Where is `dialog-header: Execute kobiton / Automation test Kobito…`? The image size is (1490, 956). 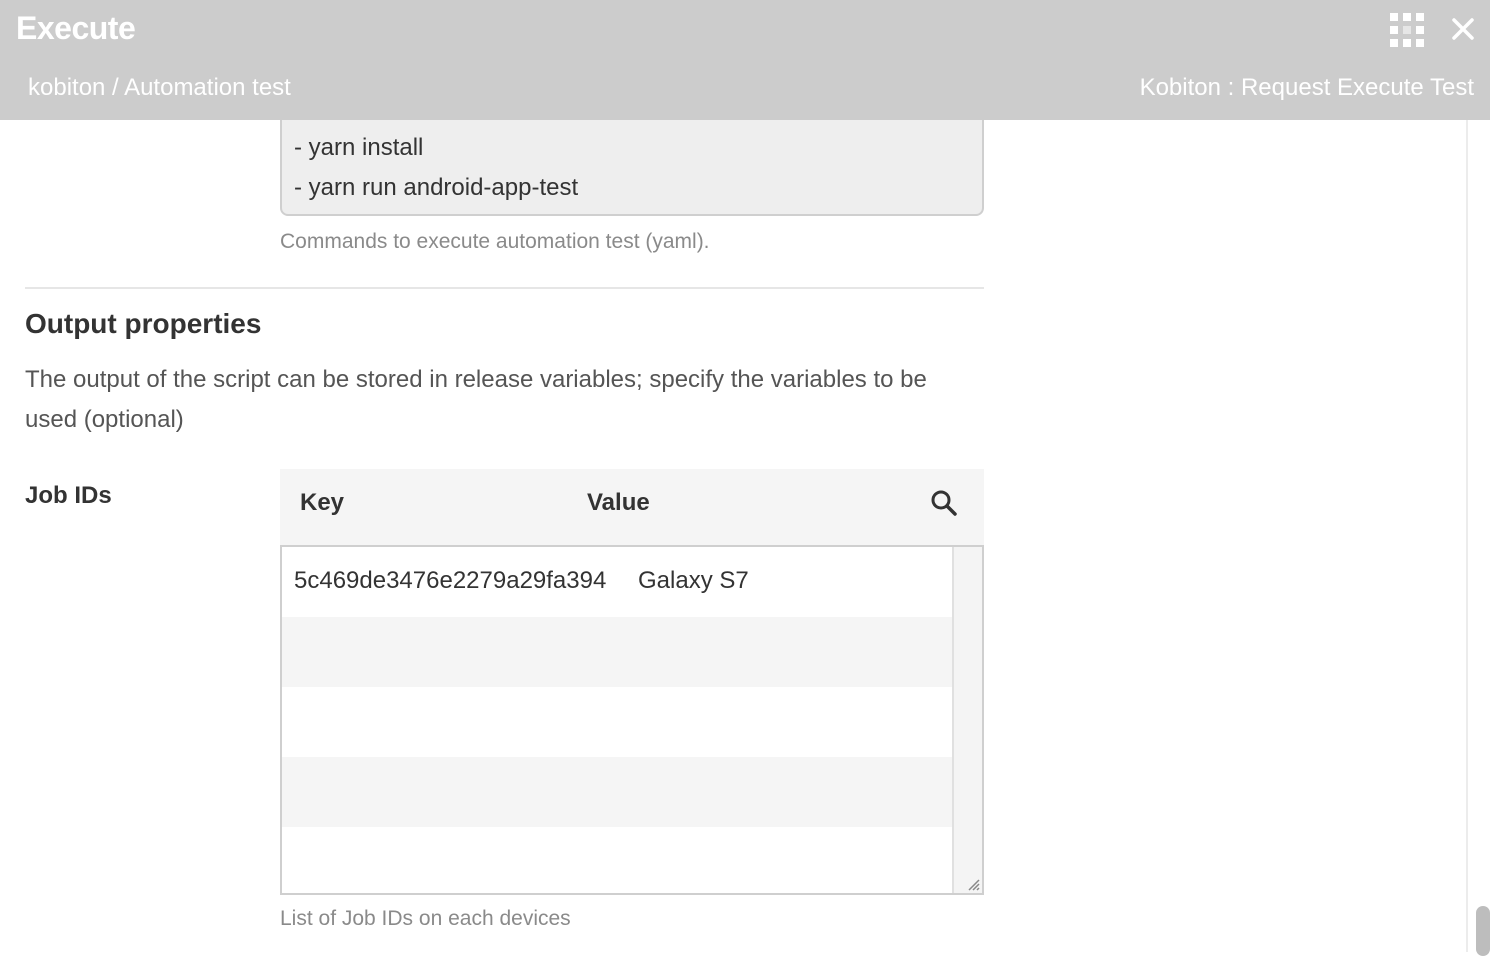
dialog-header: Execute kobiton / Automation test Kobito… is located at coordinates (745, 60).